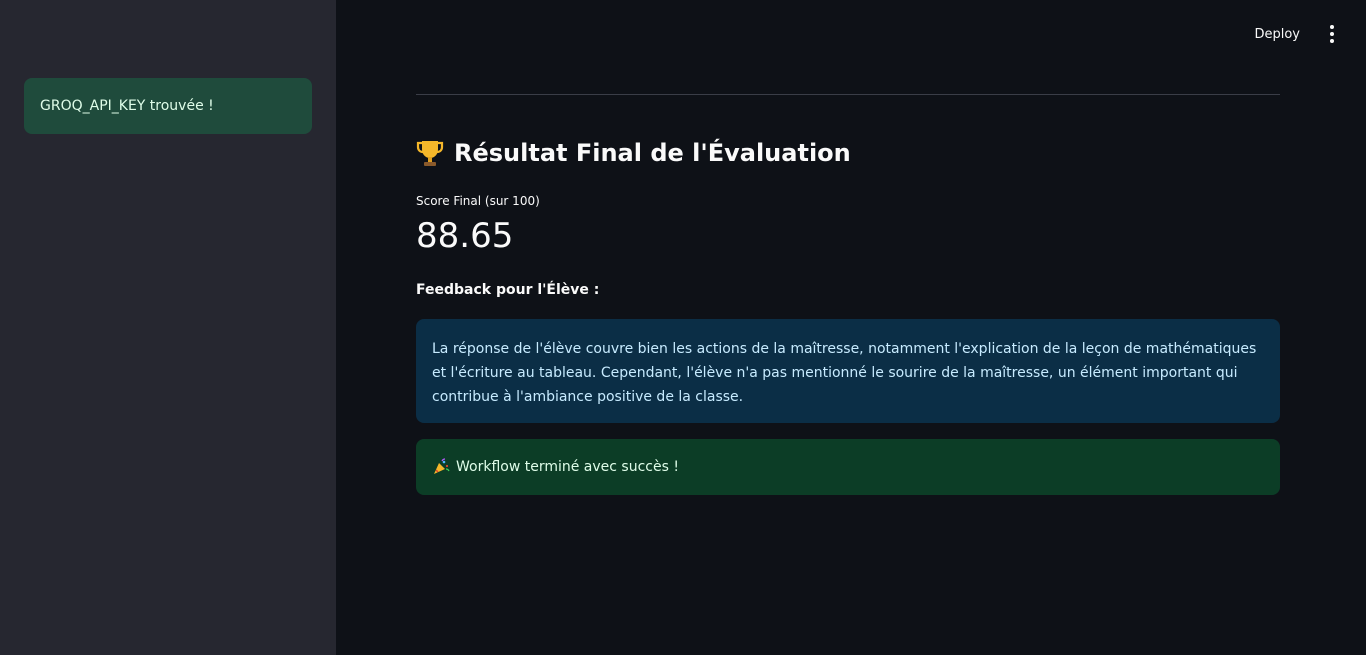 Image resolution: width=1366 pixels, height=655 pixels. I want to click on page-title-text: Résultat Final de l'Évaluation, so click(652, 153).